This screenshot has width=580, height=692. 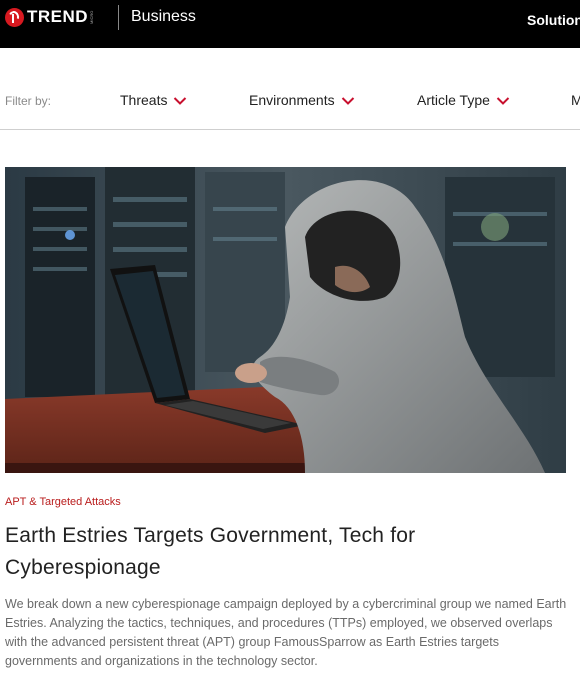 What do you see at coordinates (58, 16) in the screenshot?
I see `brand-name: TREND` at bounding box center [58, 16].